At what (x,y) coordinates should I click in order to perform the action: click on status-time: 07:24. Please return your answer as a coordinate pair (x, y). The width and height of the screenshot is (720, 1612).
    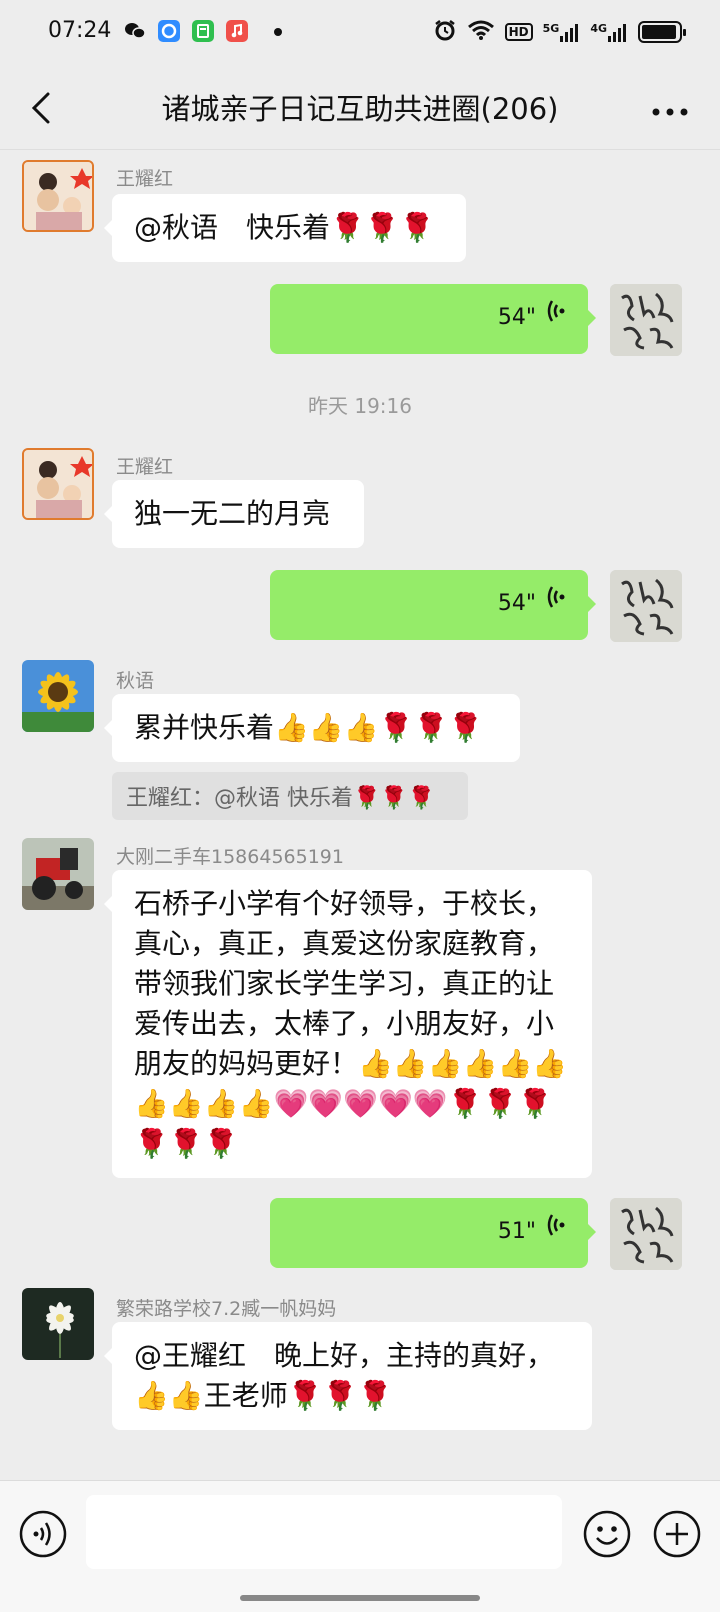
    Looking at the image, I should click on (80, 30).